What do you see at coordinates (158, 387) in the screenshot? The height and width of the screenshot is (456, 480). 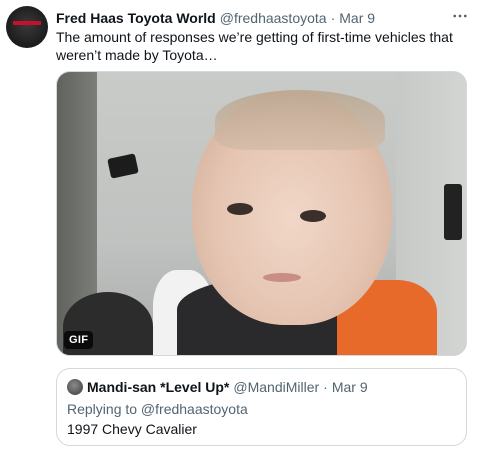 I see `quoted-author-display-name: Mandi-san *Level Up*` at bounding box center [158, 387].